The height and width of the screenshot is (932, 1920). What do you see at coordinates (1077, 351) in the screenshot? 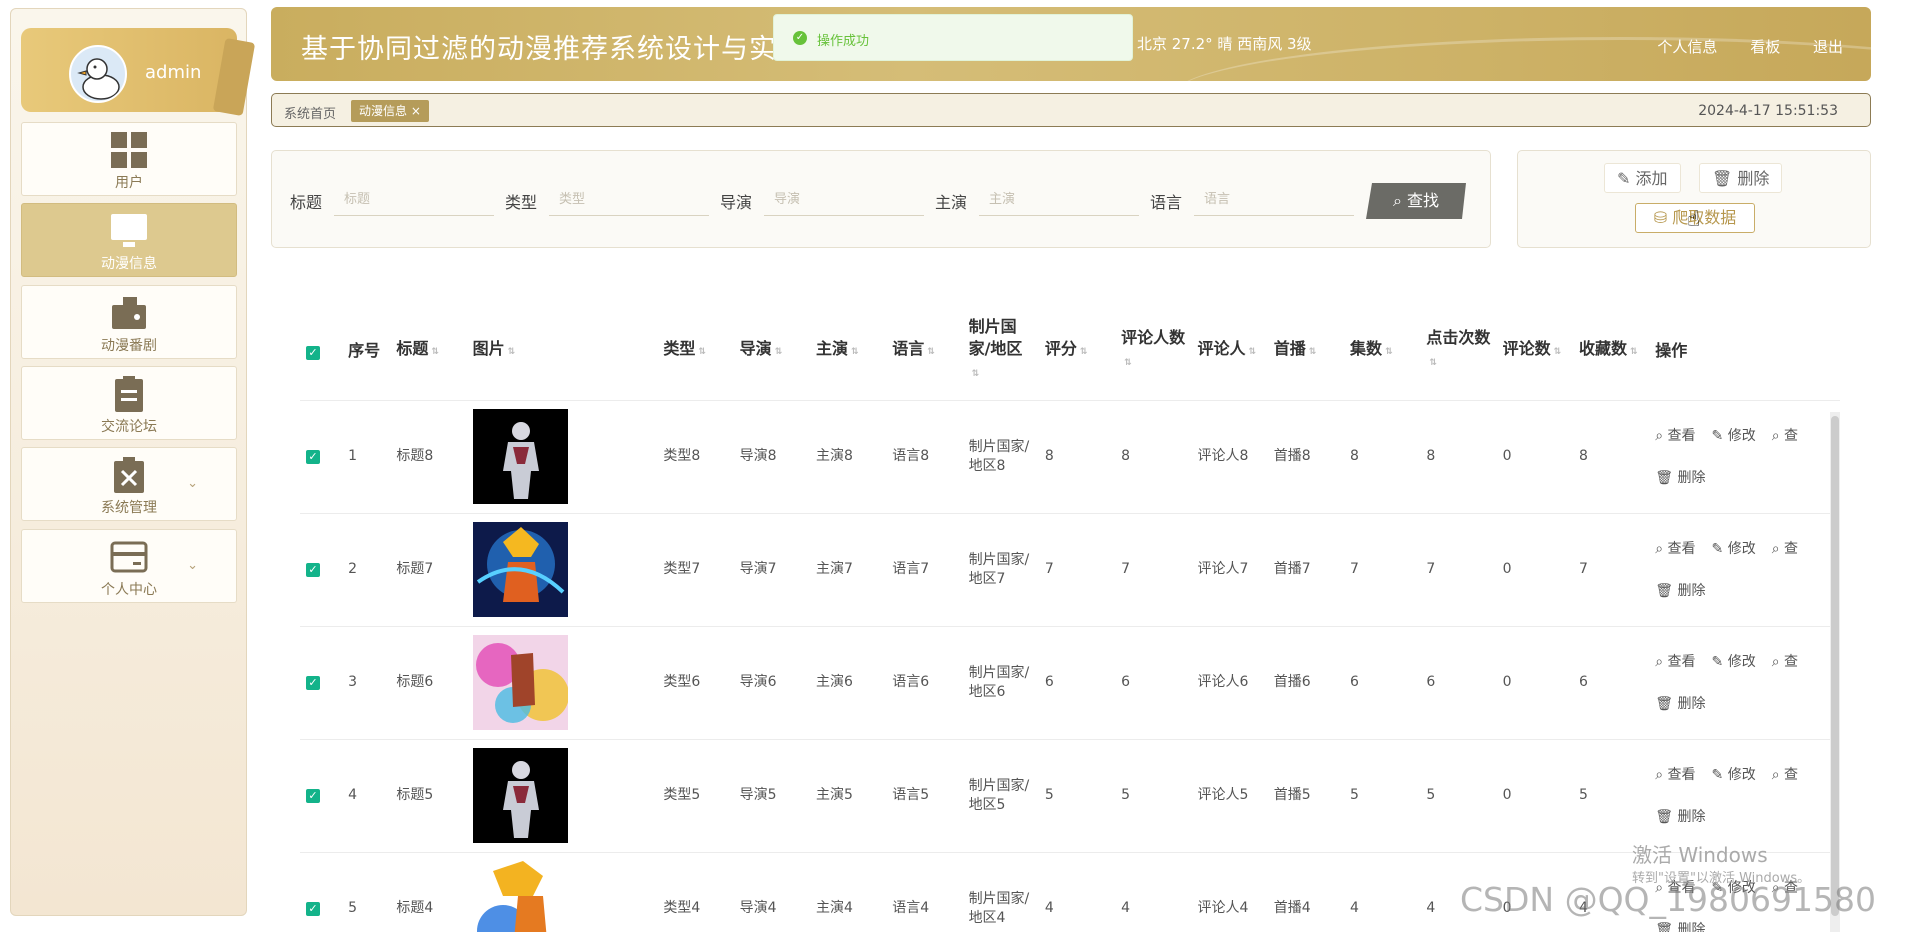
I see `header-score: 评分 ⇅` at bounding box center [1077, 351].